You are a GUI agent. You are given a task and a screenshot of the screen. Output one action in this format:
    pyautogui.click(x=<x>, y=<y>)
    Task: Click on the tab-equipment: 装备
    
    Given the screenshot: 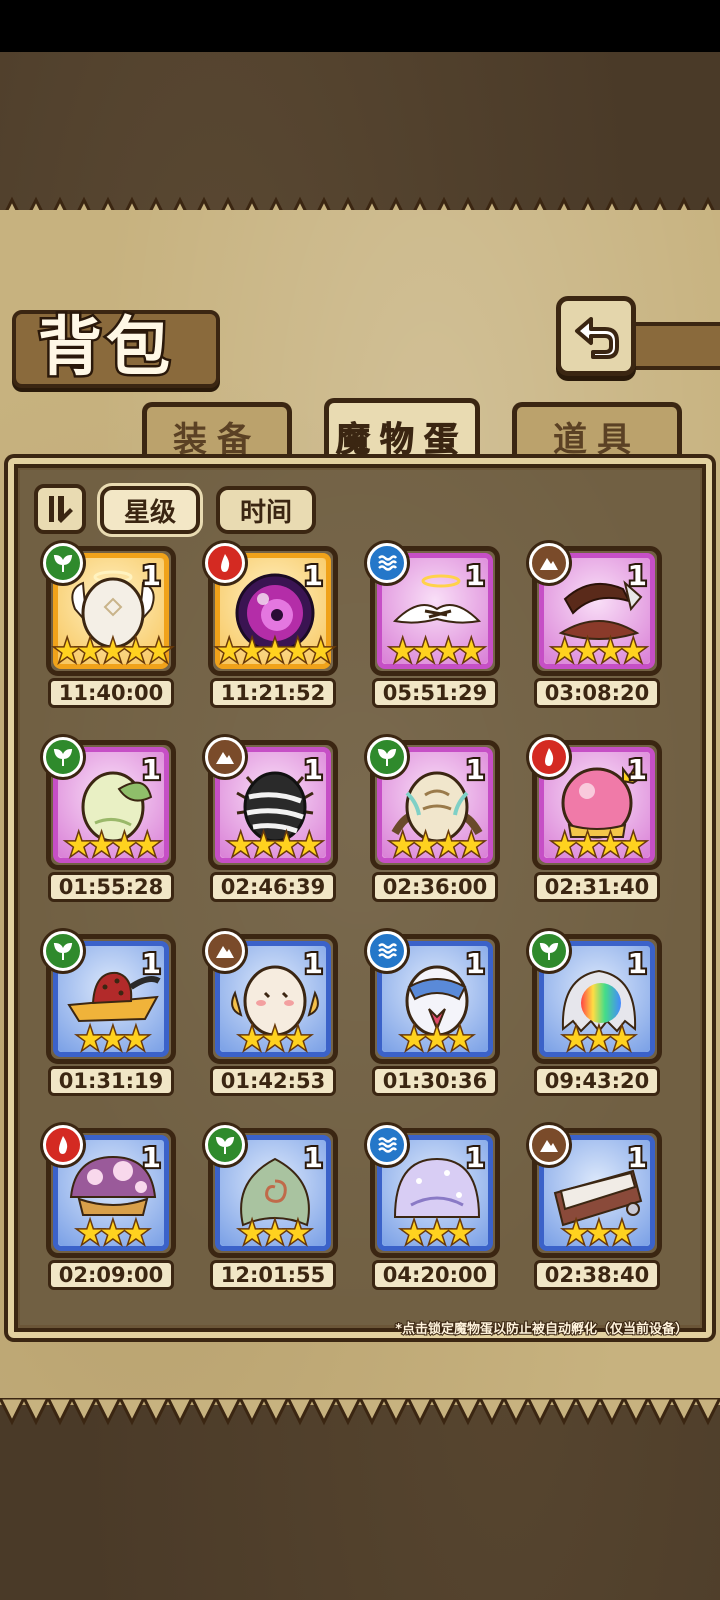 What is the action you would take?
    pyautogui.click(x=217, y=434)
    